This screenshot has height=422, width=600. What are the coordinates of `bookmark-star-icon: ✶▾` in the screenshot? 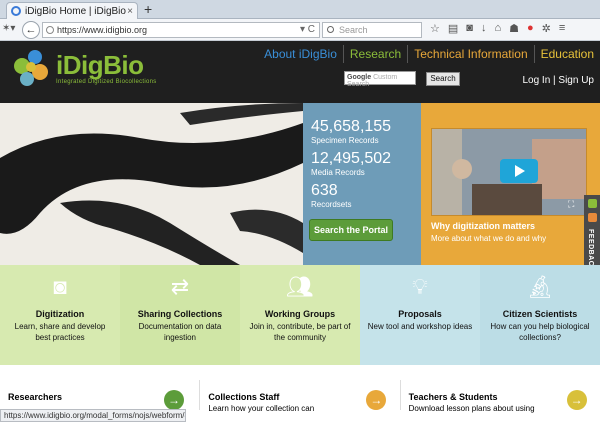 It's located at (8, 28).